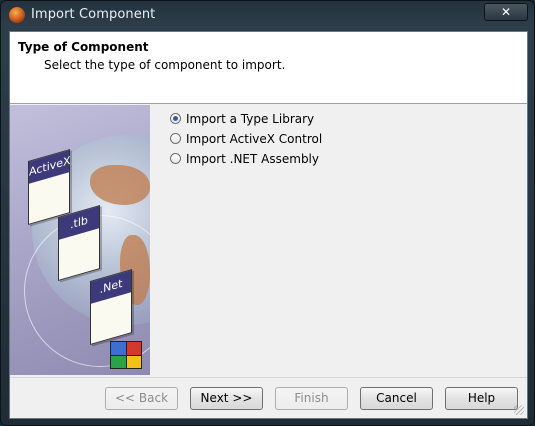 This screenshot has width=535, height=426. I want to click on close-icon: ✕, so click(506, 12).